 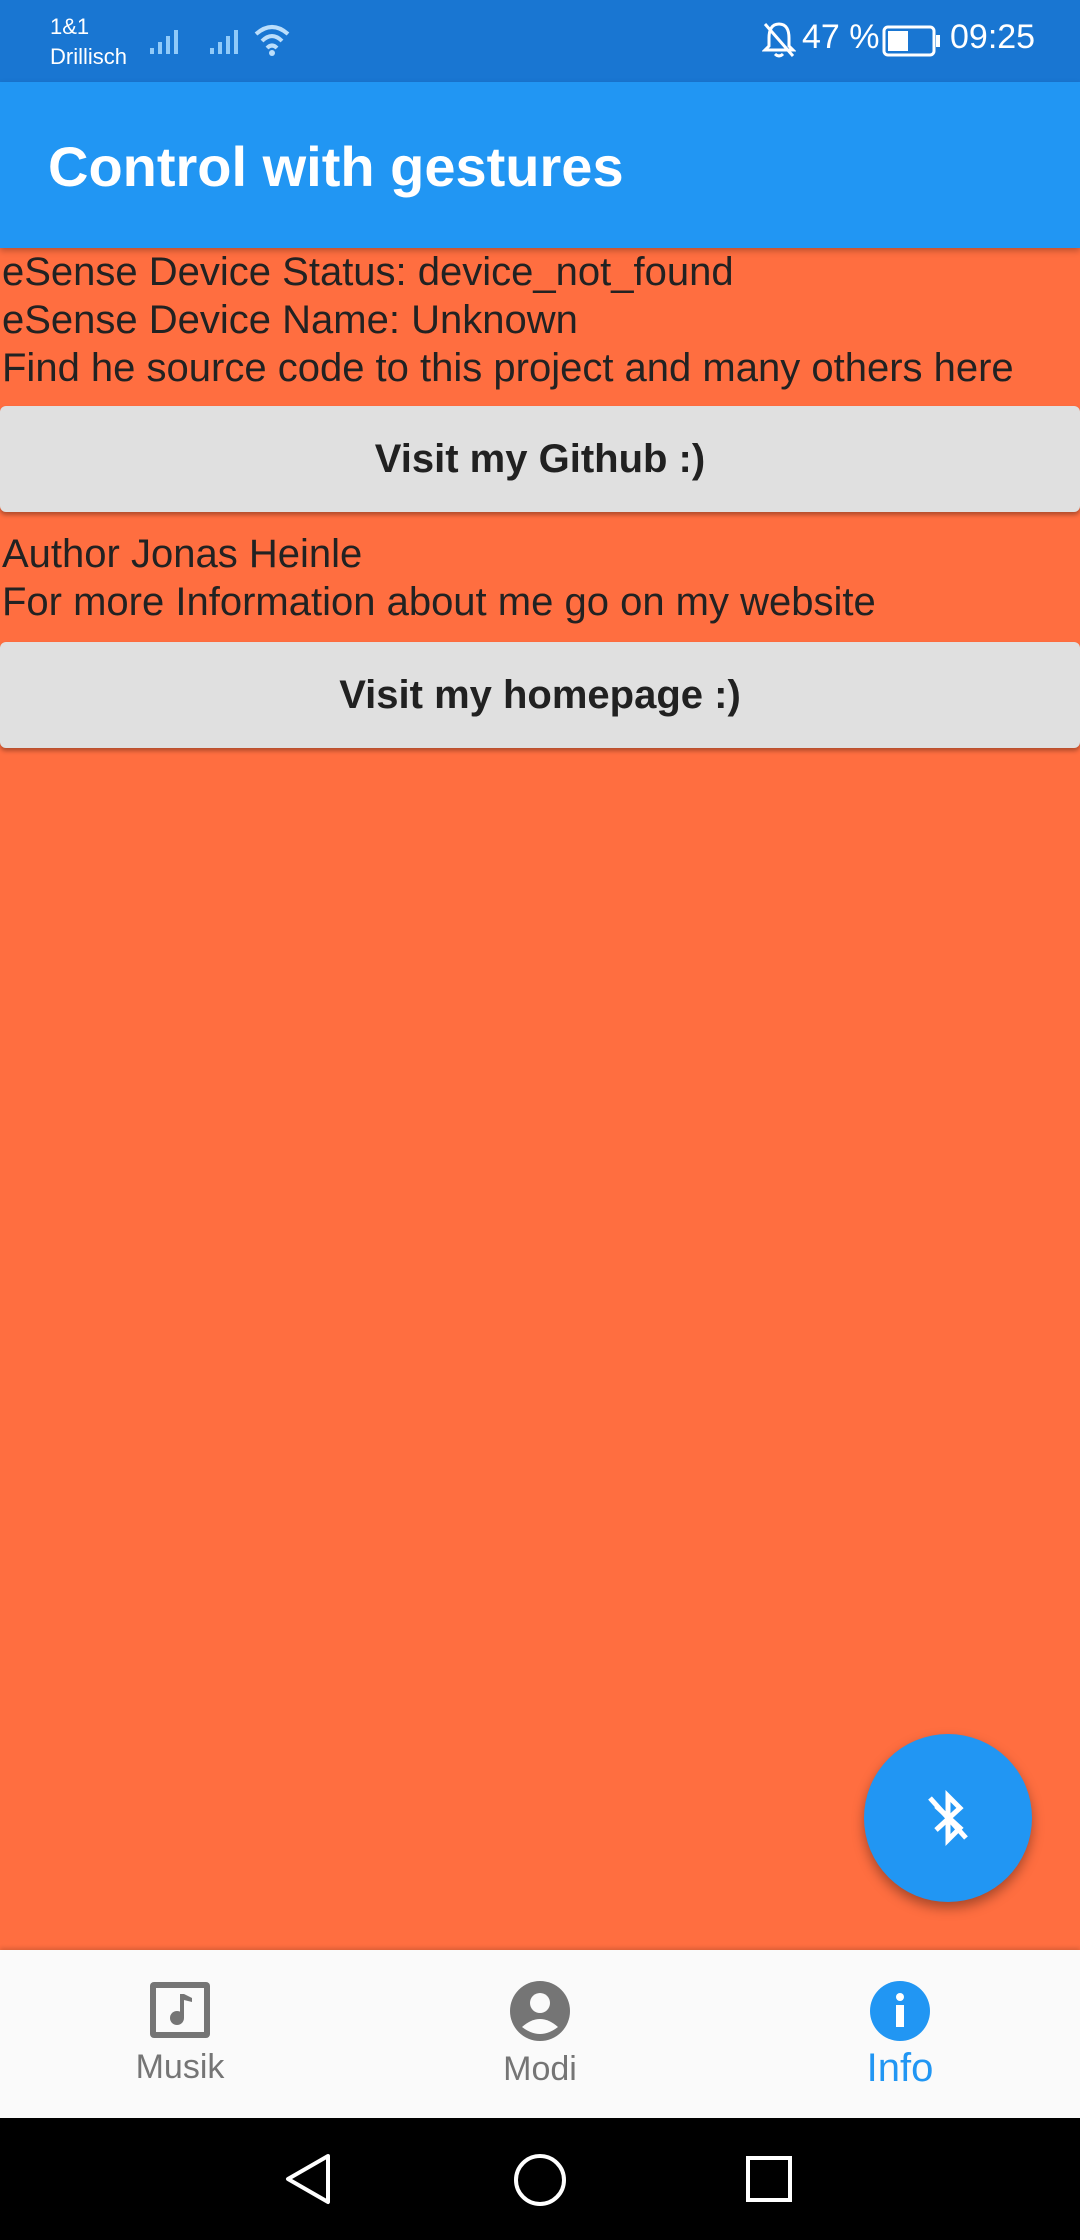 I want to click on info-icon, so click(x=900, y=2011).